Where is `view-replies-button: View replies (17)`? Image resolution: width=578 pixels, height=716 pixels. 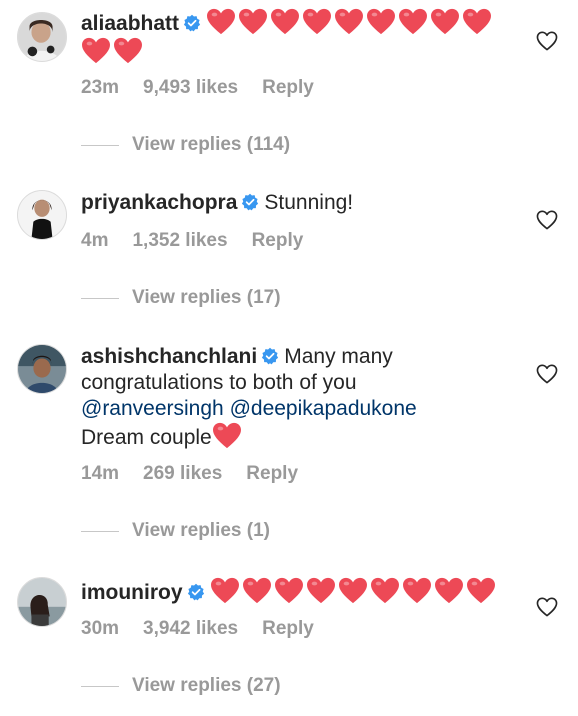
view-replies-button: View replies (17) is located at coordinates (181, 298).